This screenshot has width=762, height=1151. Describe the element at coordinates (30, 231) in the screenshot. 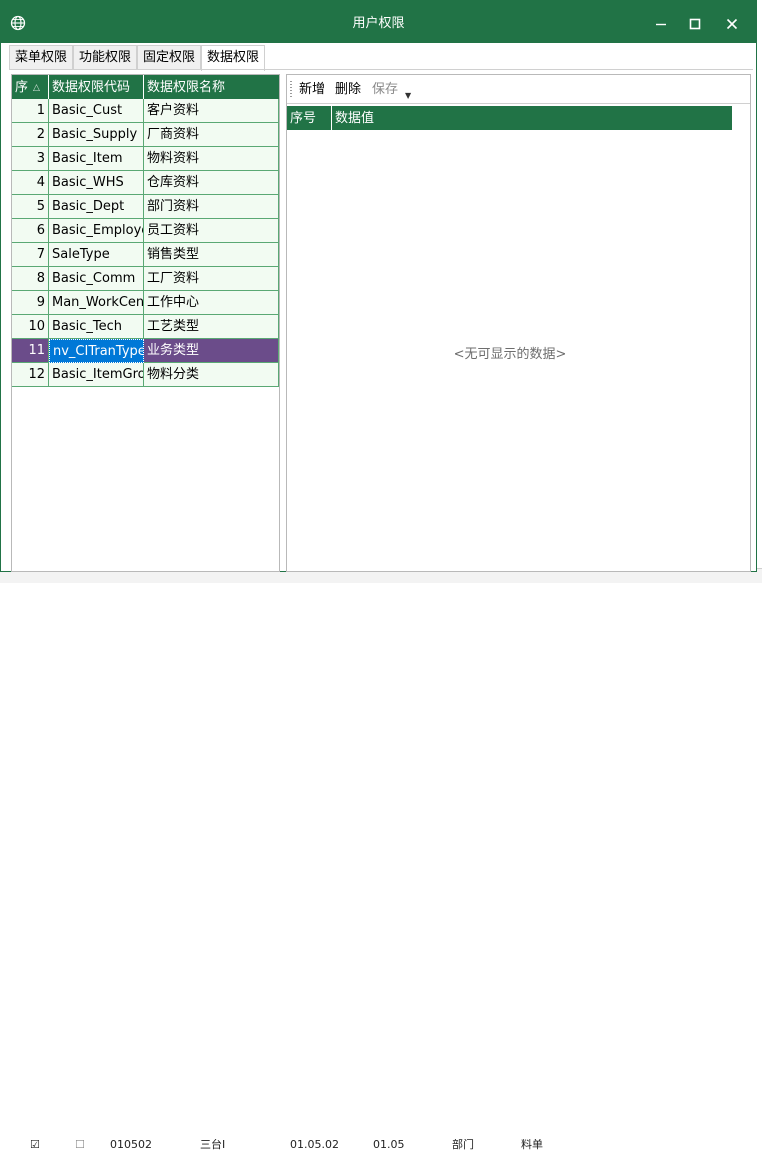

I see `row-number-cell: 6` at that location.